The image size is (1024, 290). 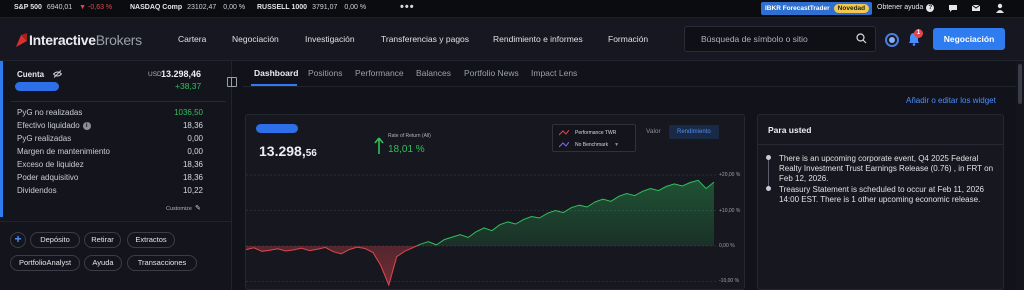 What do you see at coordinates (1000, 8) in the screenshot?
I see `user-icon` at bounding box center [1000, 8].